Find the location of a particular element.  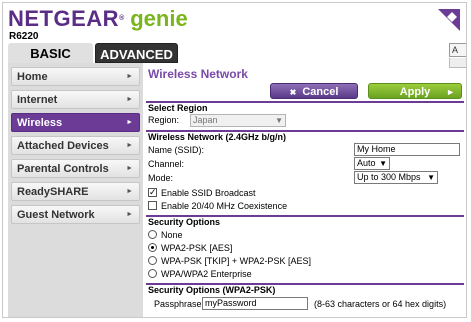

channel-row: Channel: is located at coordinates (166, 164).